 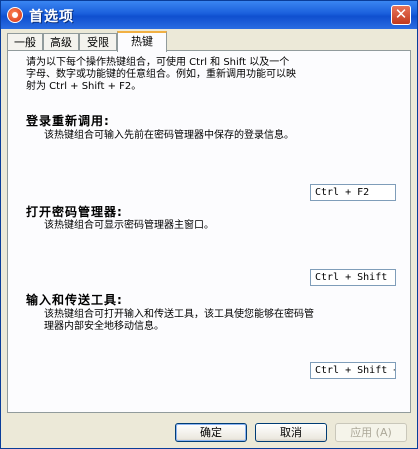 I want to click on intro-line-1: 请为以下每个操作热键组合，可使用 Ctrl 和 Shift 以及一个, so click(x=158, y=62).